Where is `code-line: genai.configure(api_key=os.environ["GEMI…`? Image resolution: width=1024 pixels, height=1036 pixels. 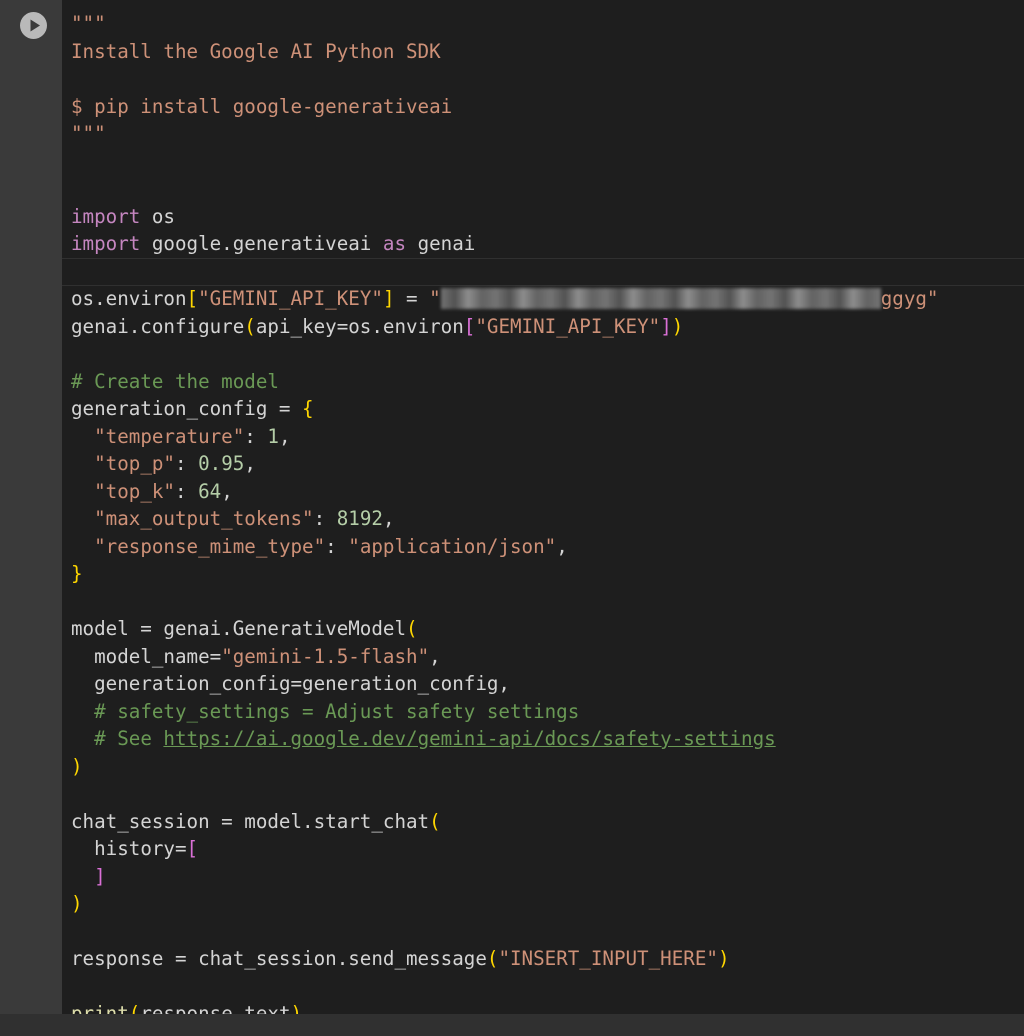 code-line: genai.configure(api_key=os.environ["GEMI… is located at coordinates (504, 327).